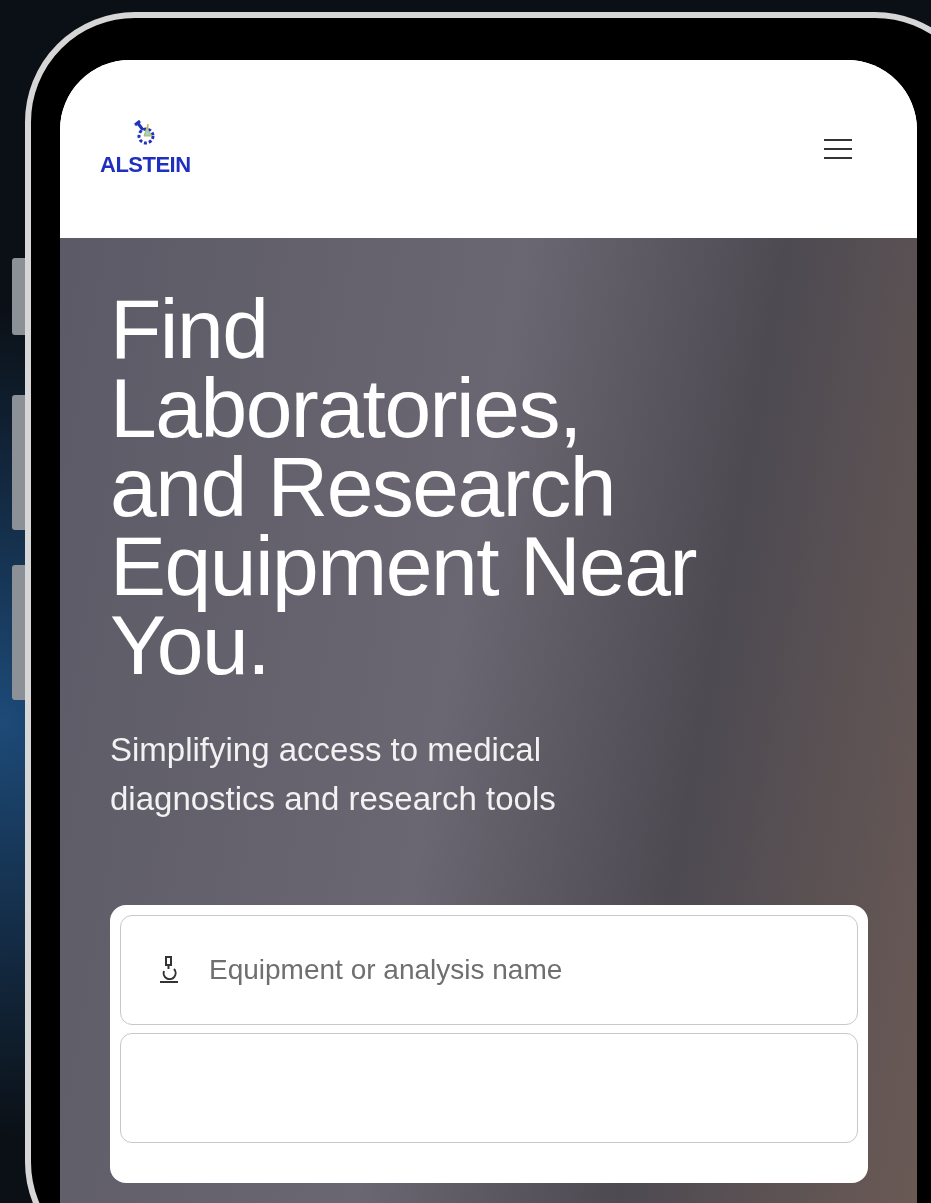 The image size is (931, 1203). I want to click on logo-wordmark: ALSTEIN, so click(145, 165).